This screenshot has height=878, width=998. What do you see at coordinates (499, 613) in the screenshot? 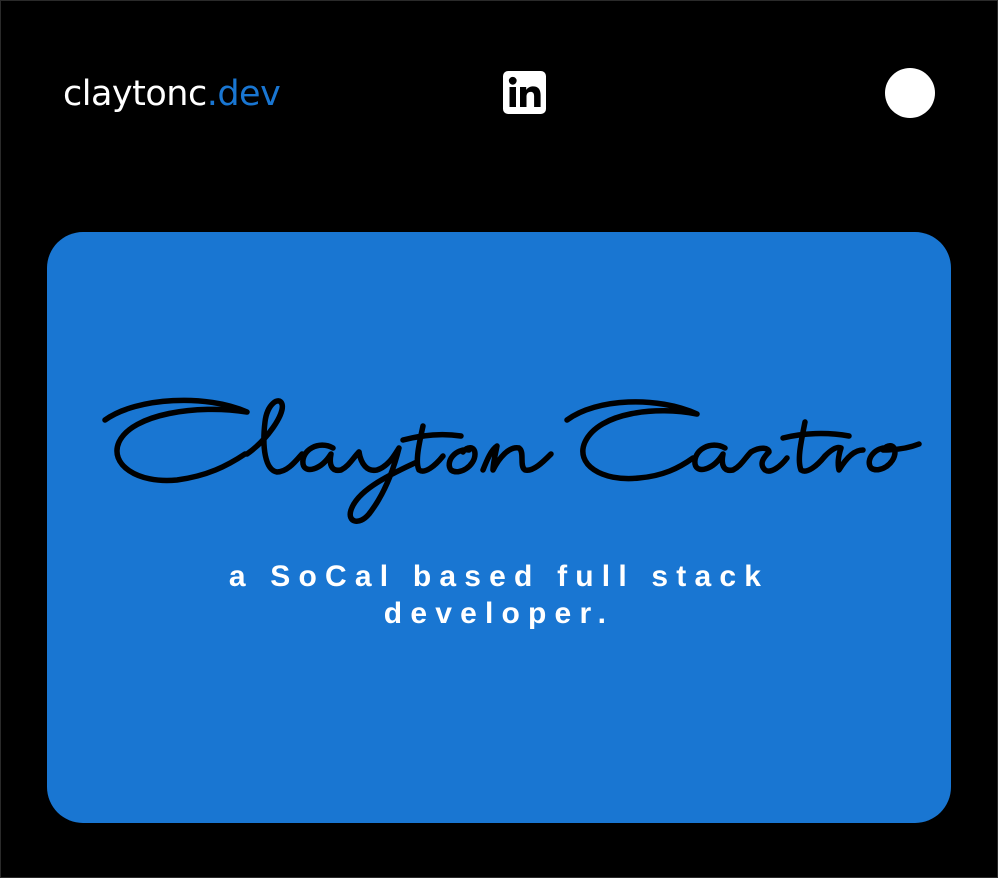
I see `tagline-line-2: developer.` at bounding box center [499, 613].